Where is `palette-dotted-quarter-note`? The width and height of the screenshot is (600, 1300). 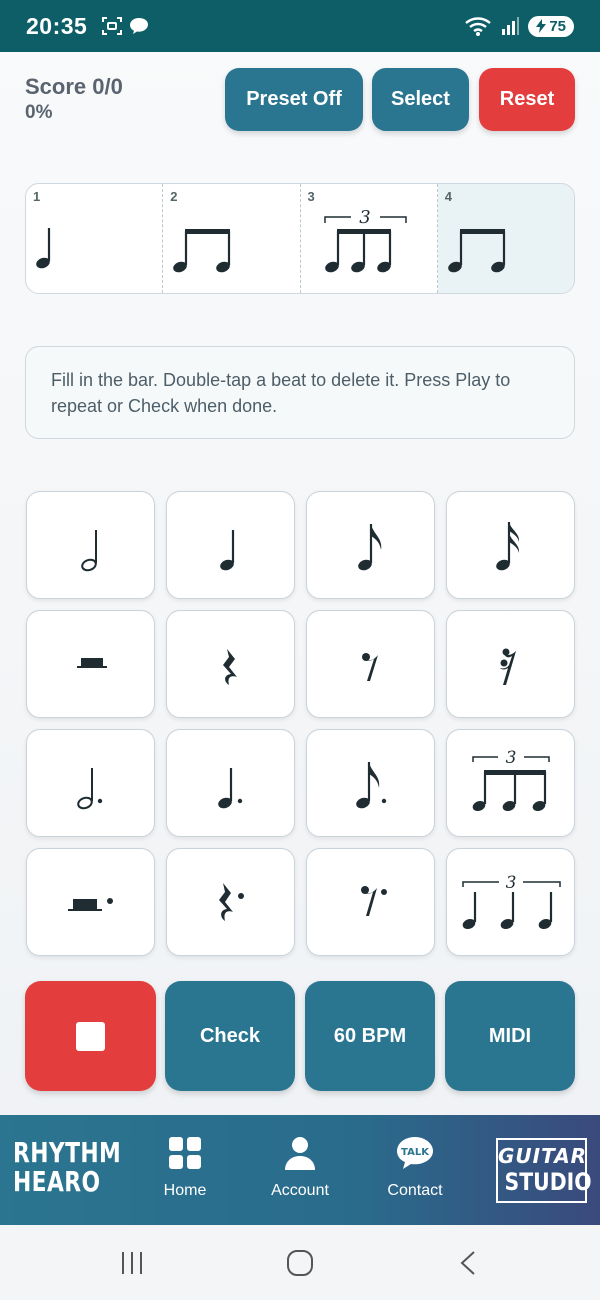 palette-dotted-quarter-note is located at coordinates (230, 783).